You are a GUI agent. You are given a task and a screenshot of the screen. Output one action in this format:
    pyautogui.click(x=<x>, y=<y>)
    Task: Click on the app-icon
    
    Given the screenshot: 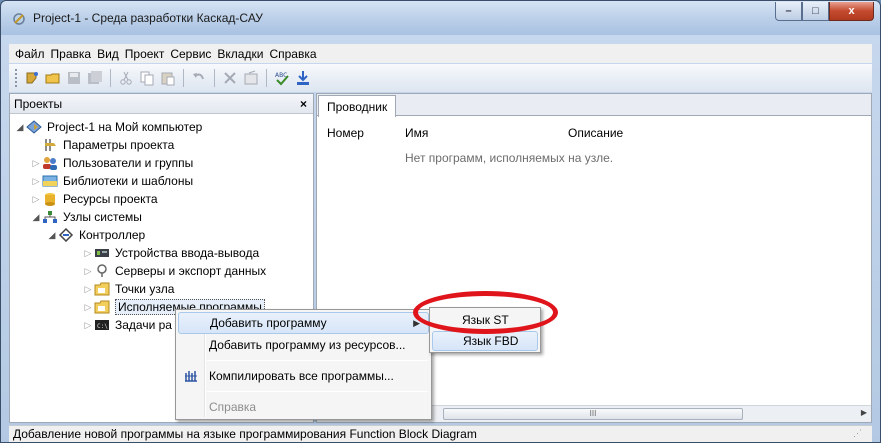 What is the action you would take?
    pyautogui.click(x=19, y=19)
    